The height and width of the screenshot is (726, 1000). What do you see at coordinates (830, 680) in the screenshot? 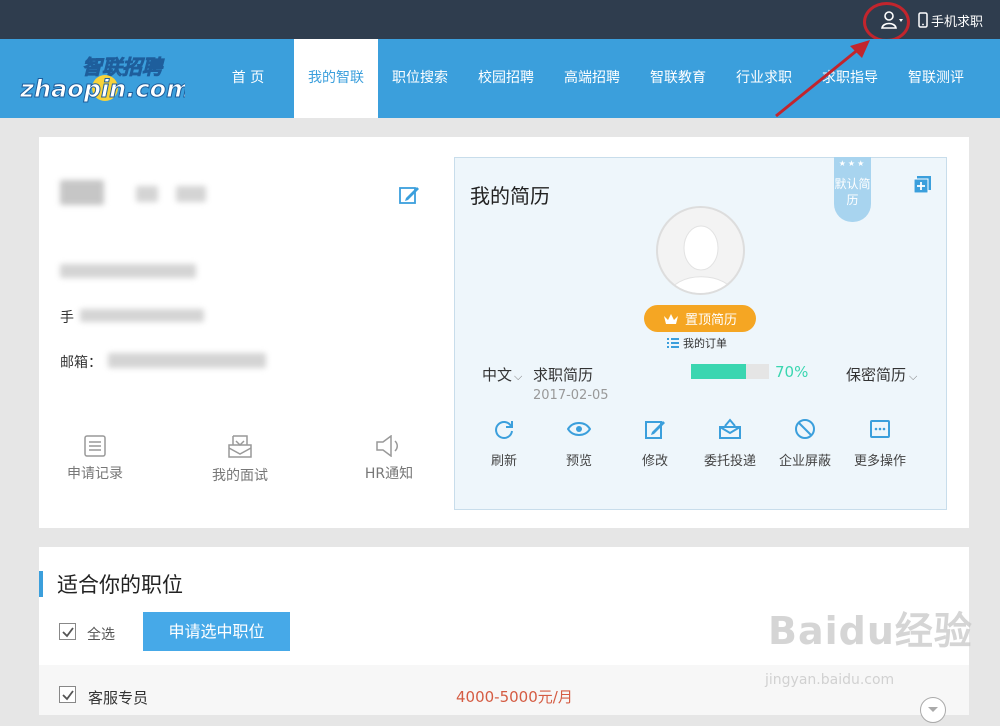
I see `watermark-sub: jingyan.baidu.com` at bounding box center [830, 680].